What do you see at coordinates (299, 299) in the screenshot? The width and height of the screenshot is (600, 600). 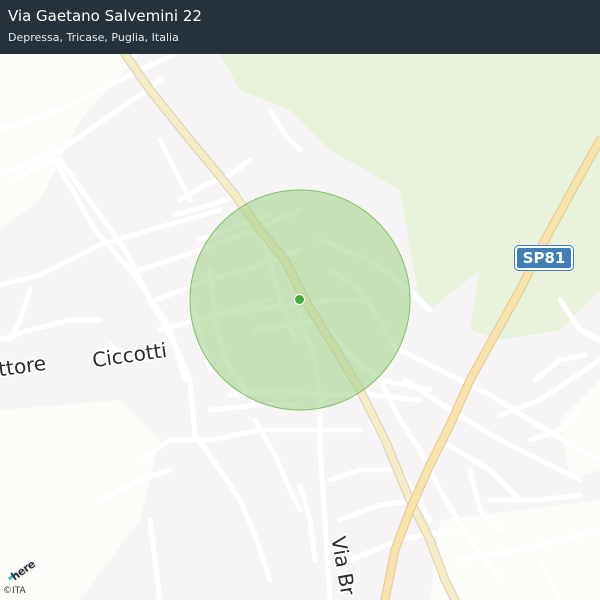 I see `location-dot-icon` at bounding box center [299, 299].